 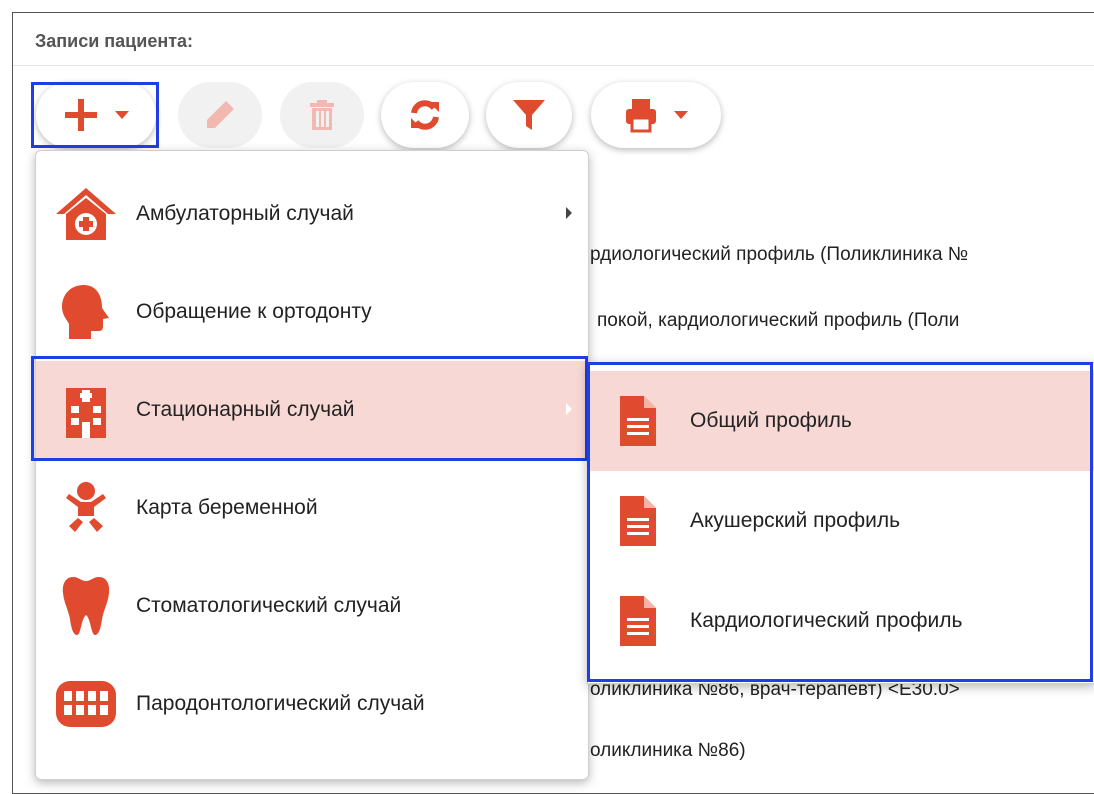 I want to click on menu-item-label: Амбулаторный случай, so click(x=245, y=213).